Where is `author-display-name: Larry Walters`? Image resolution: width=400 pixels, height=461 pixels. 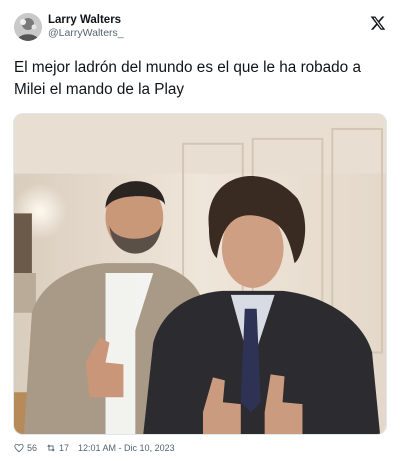
author-display-name: Larry Walters is located at coordinates (86, 20).